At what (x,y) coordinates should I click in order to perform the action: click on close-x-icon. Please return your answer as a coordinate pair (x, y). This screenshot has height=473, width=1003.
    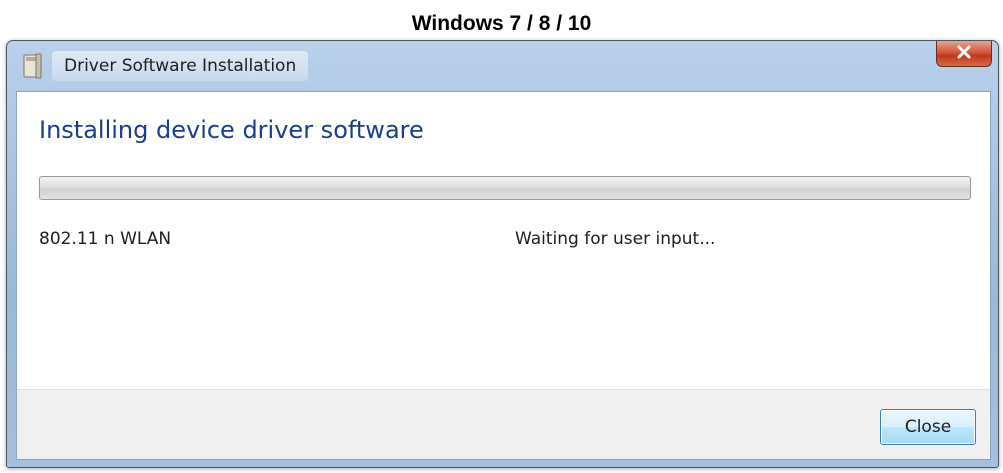
    Looking at the image, I should click on (964, 54).